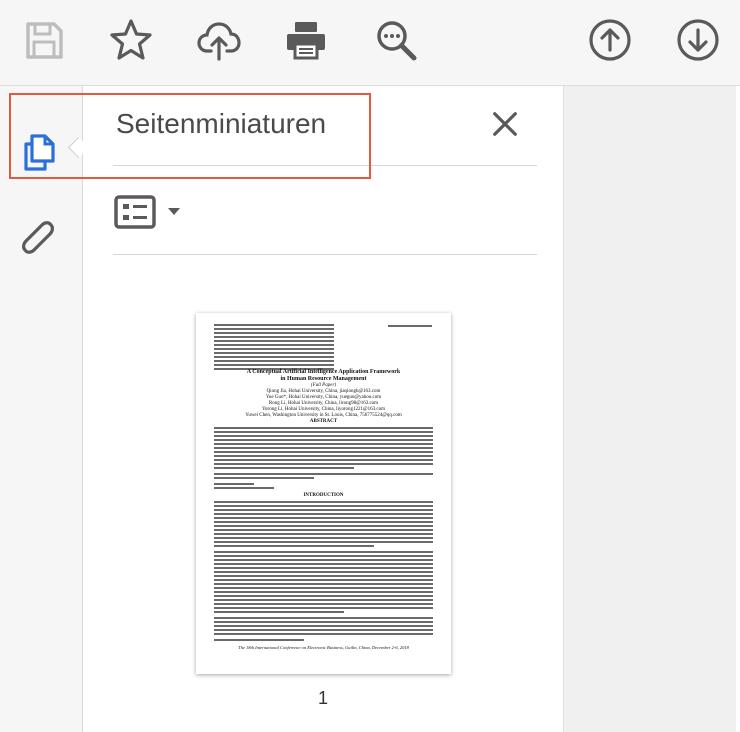  What do you see at coordinates (135, 212) in the screenshot?
I see `thumbnail-options-icon` at bounding box center [135, 212].